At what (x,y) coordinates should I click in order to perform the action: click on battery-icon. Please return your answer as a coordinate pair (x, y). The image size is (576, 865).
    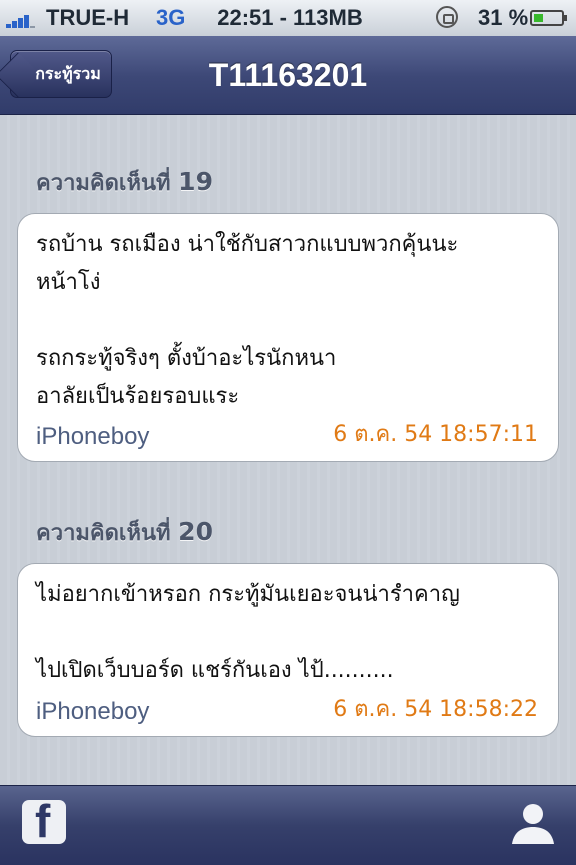
    Looking at the image, I should click on (548, 18).